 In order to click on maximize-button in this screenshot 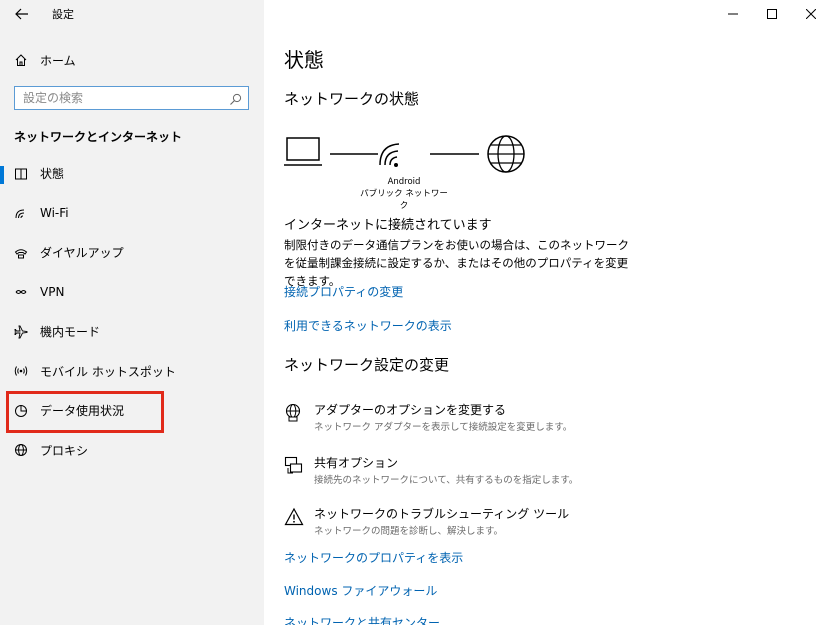, I will do `click(771, 14)`.